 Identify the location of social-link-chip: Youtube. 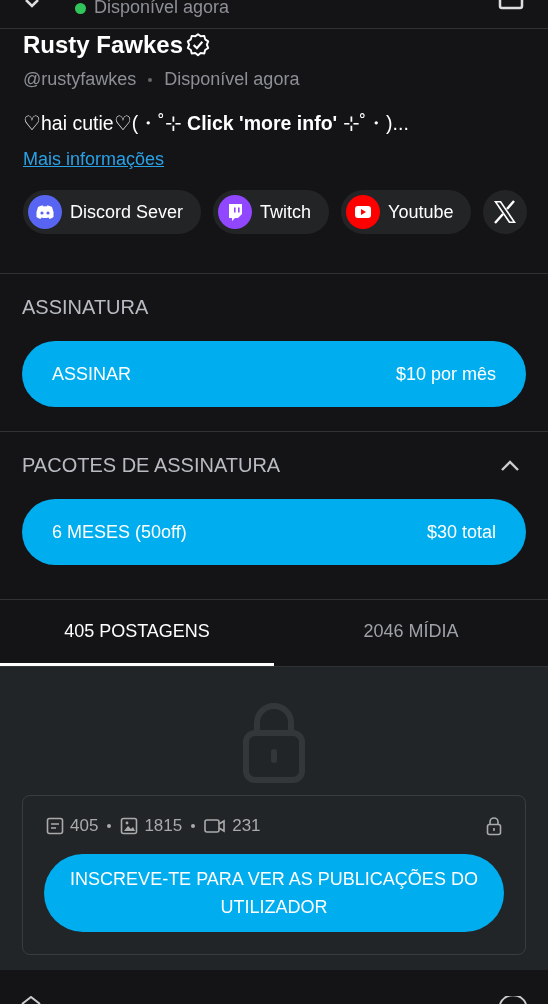
(406, 212).